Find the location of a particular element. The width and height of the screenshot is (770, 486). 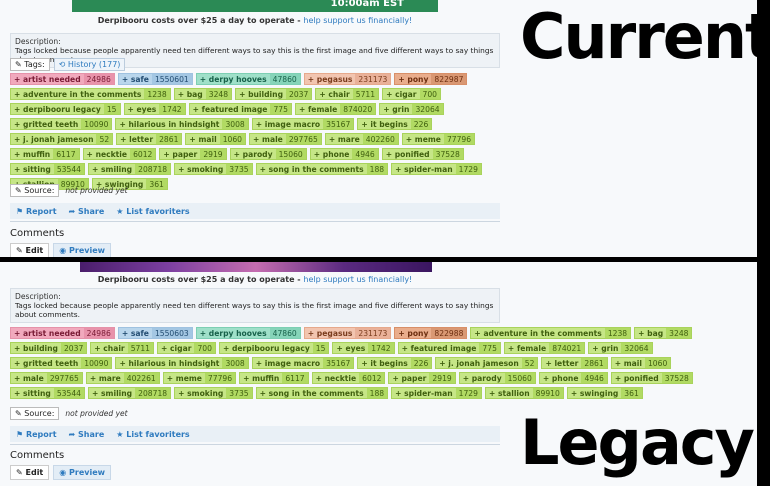

tag-item: + stallion89910 is located at coordinates (524, 393).